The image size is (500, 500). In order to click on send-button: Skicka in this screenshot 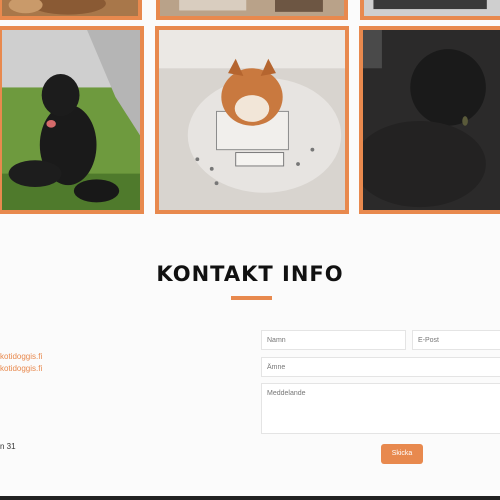, I will do `click(402, 454)`.